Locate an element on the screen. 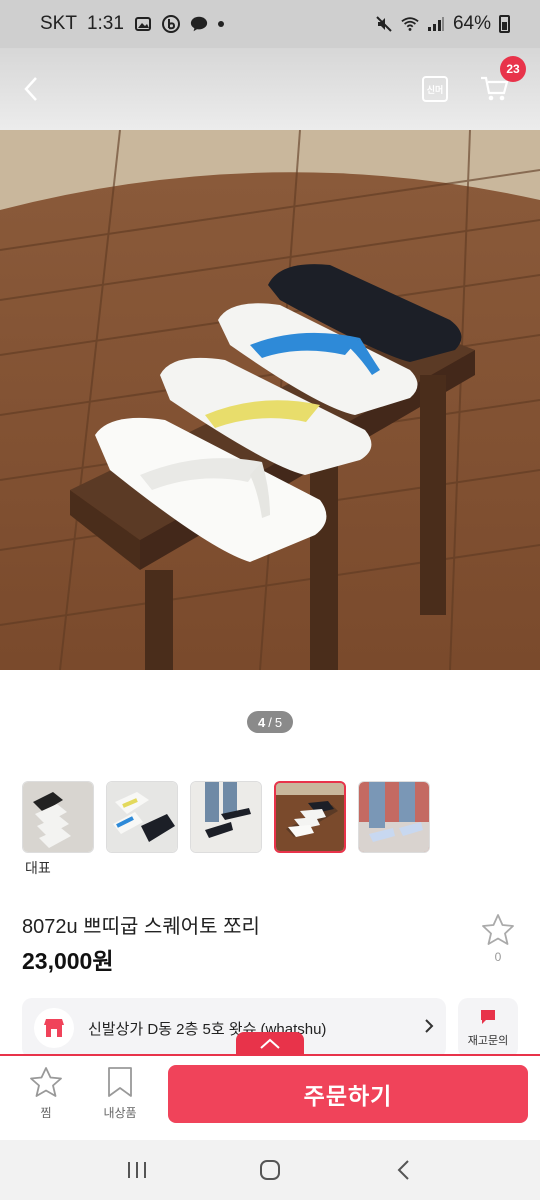 This screenshot has width=540, height=1200. b-app-notification-icon is located at coordinates (170, 24).